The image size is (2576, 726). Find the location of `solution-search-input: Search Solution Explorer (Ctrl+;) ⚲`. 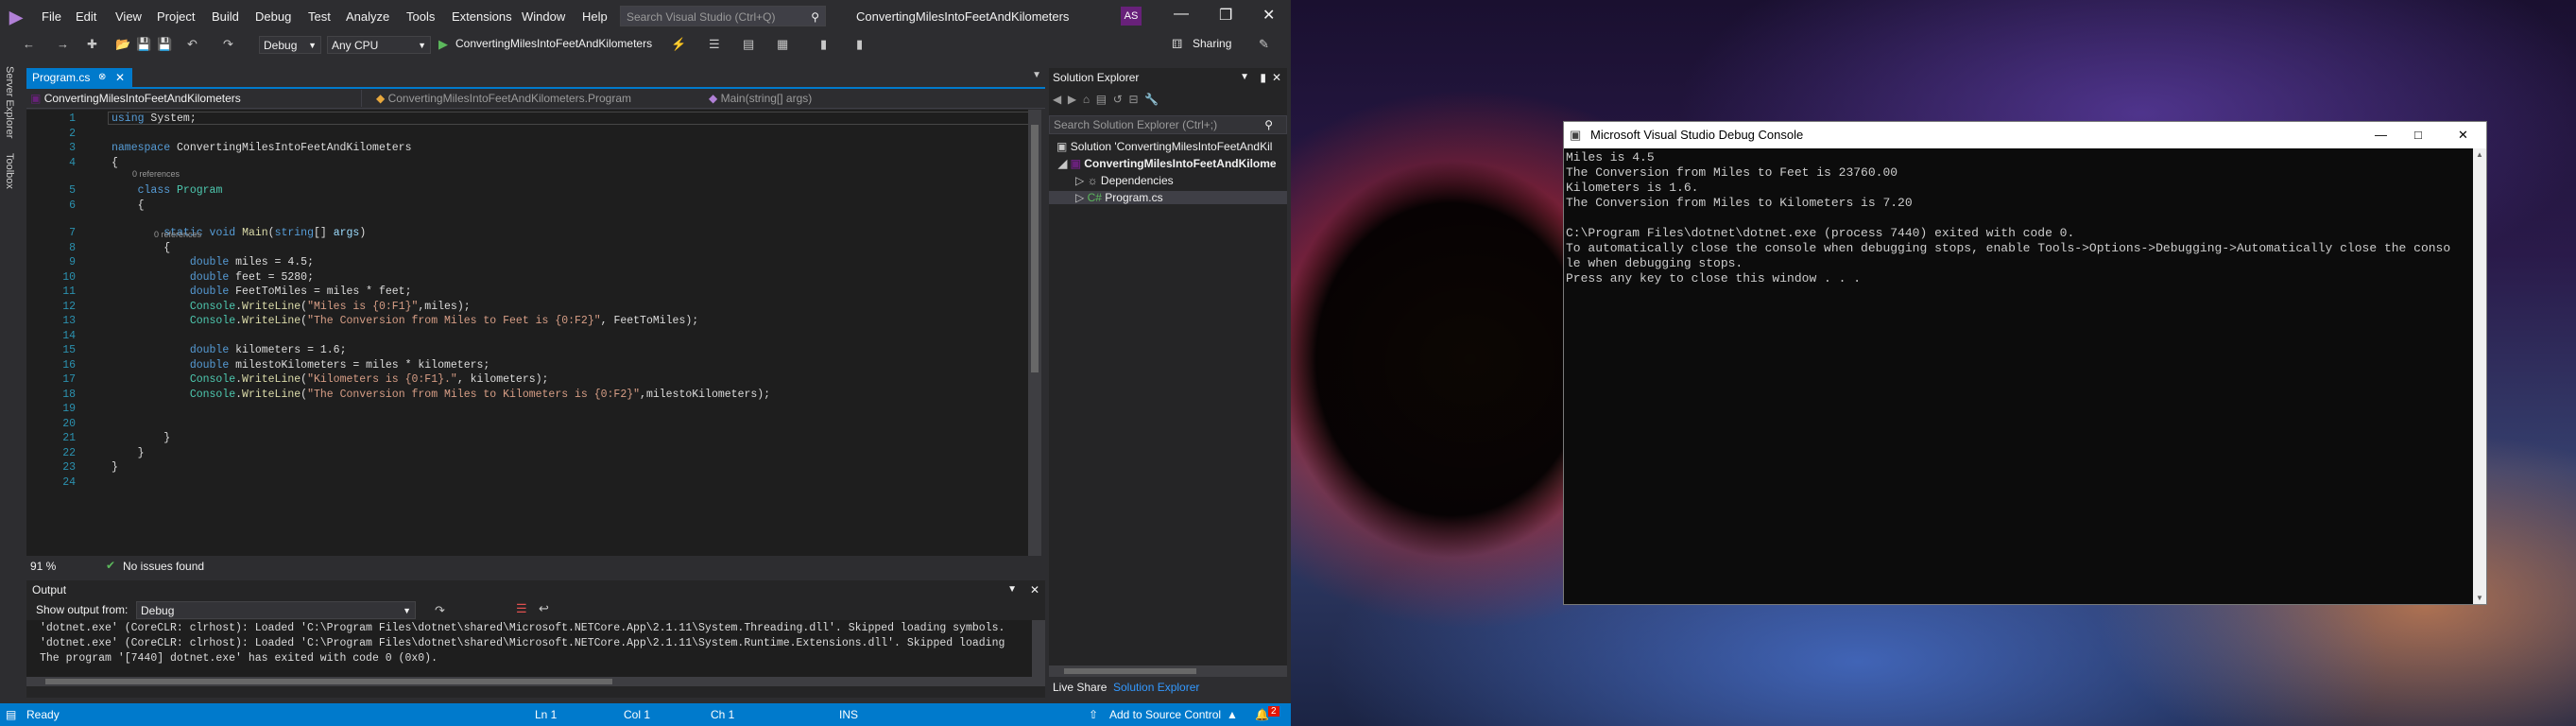

solution-search-input: Search Solution Explorer (Ctrl+;) ⚲ is located at coordinates (1168, 124).